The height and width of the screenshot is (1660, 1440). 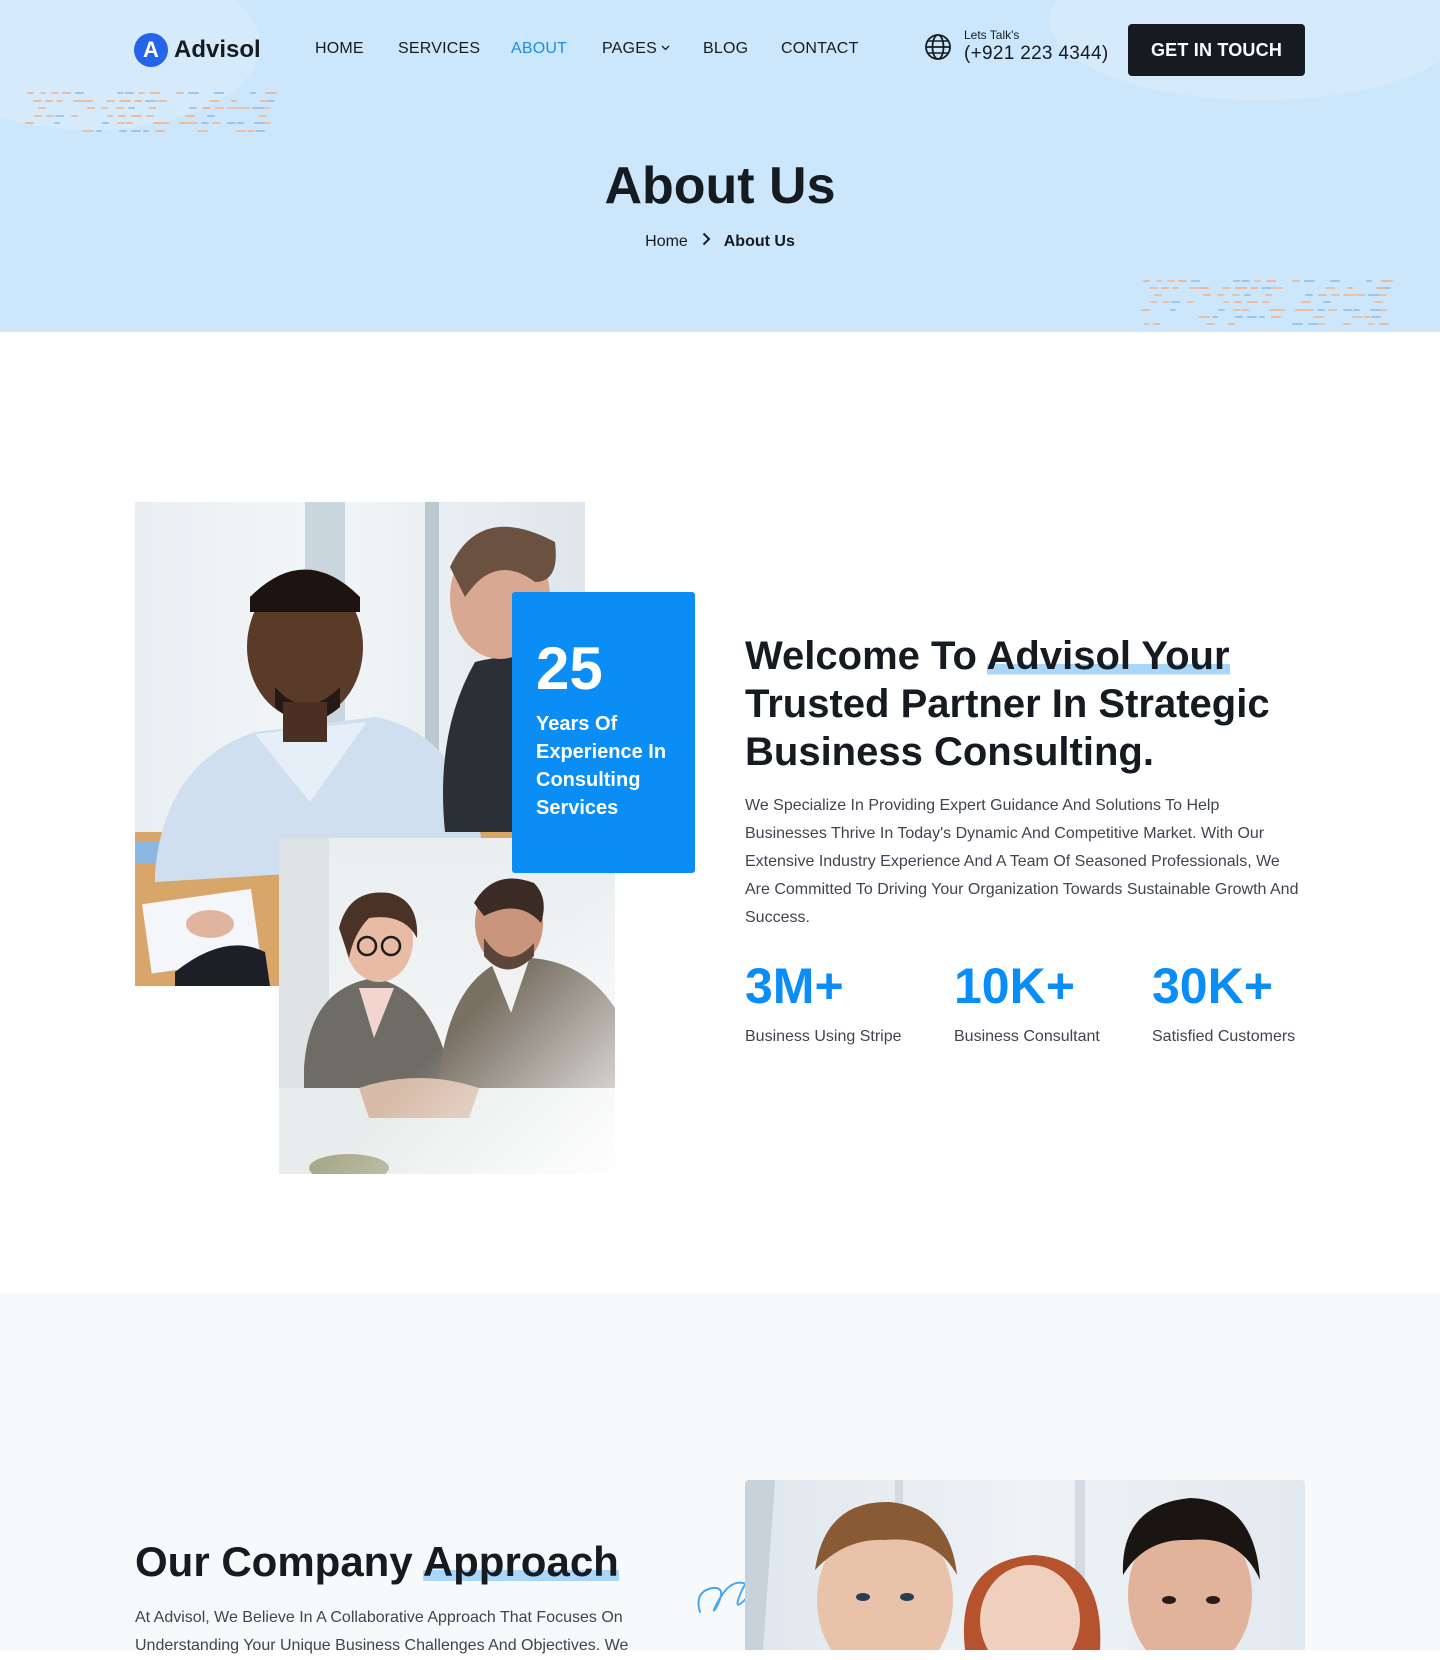 What do you see at coordinates (447, 1006) in the screenshot?
I see `consultation-photo` at bounding box center [447, 1006].